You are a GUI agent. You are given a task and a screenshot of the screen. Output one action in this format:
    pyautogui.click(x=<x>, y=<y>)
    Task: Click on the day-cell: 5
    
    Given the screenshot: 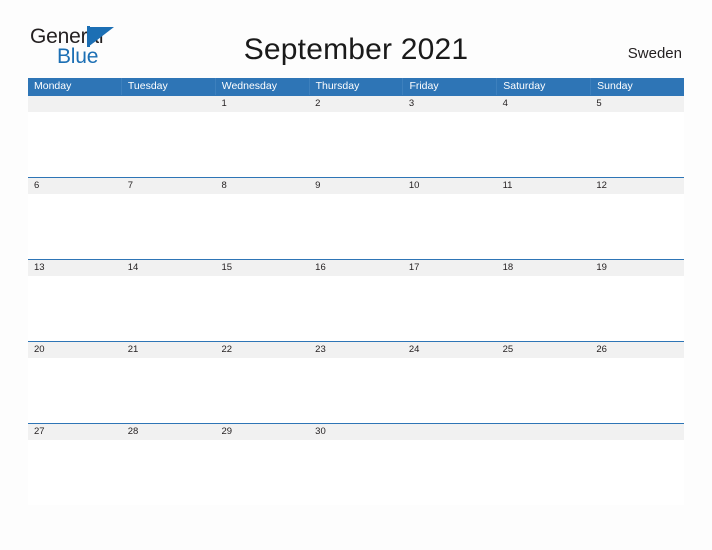 What is the action you would take?
    pyautogui.click(x=637, y=104)
    